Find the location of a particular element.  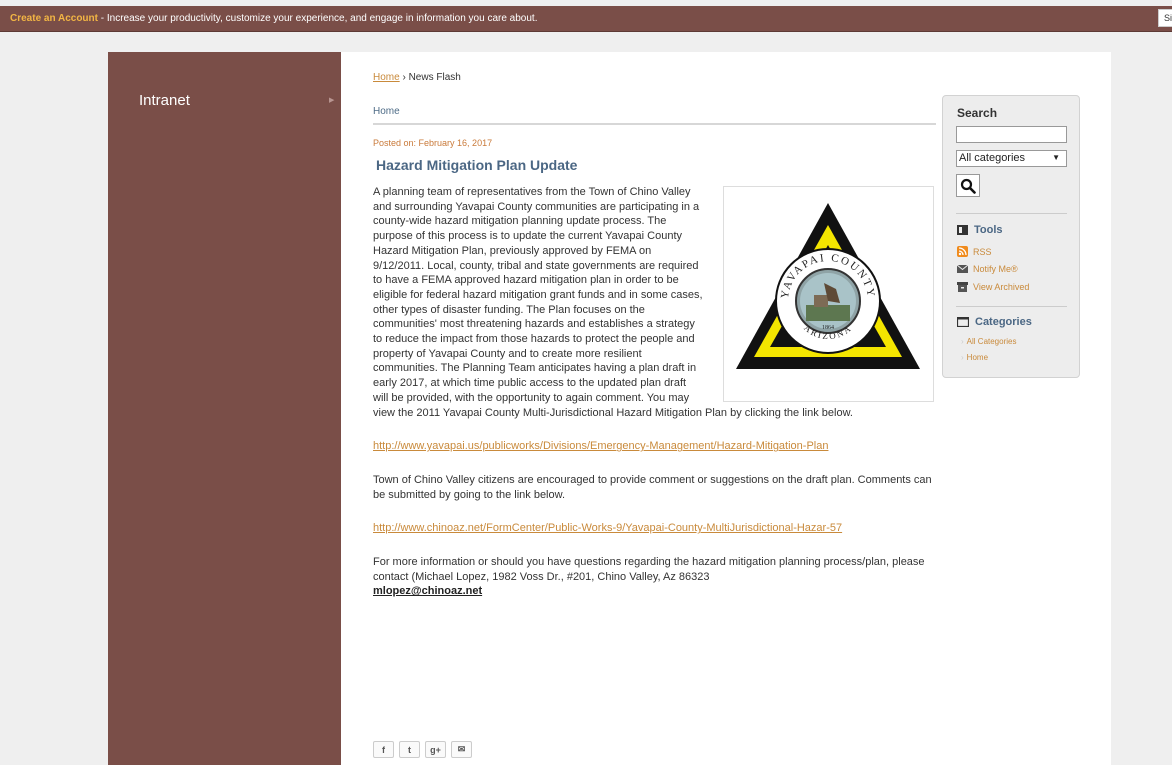

category-link-home: › Home is located at coordinates (974, 357).